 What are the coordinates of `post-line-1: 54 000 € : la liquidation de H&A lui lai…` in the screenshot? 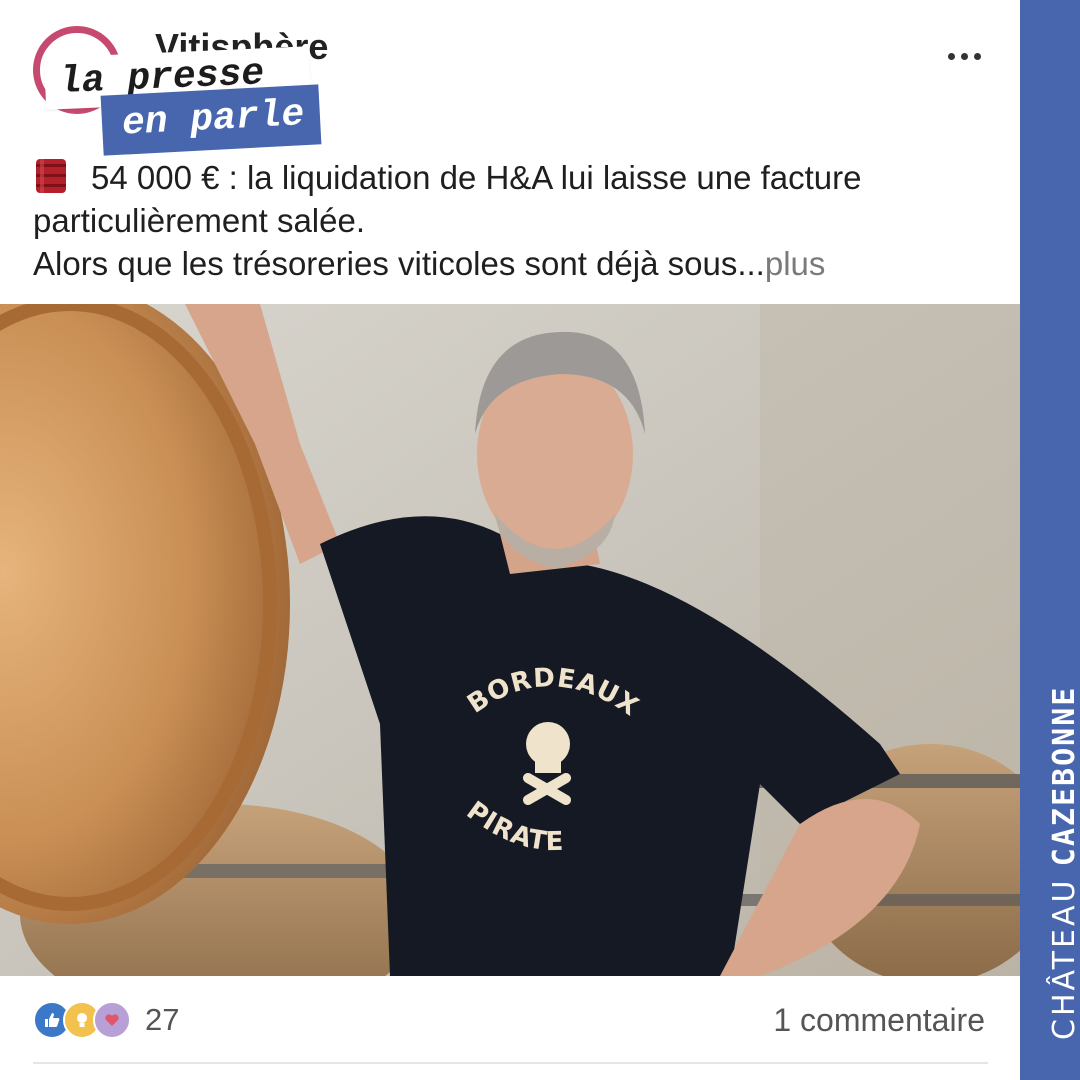 It's located at (518, 199).